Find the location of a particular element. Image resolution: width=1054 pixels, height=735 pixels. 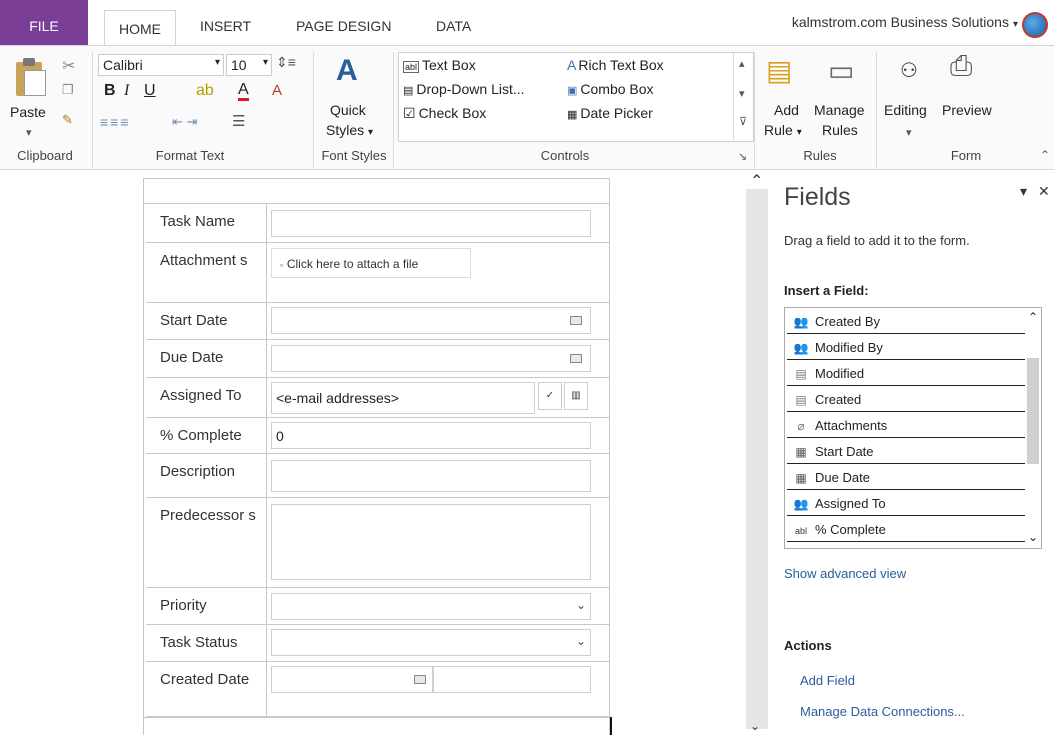

tab-file: FILE is located at coordinates (44, 23).